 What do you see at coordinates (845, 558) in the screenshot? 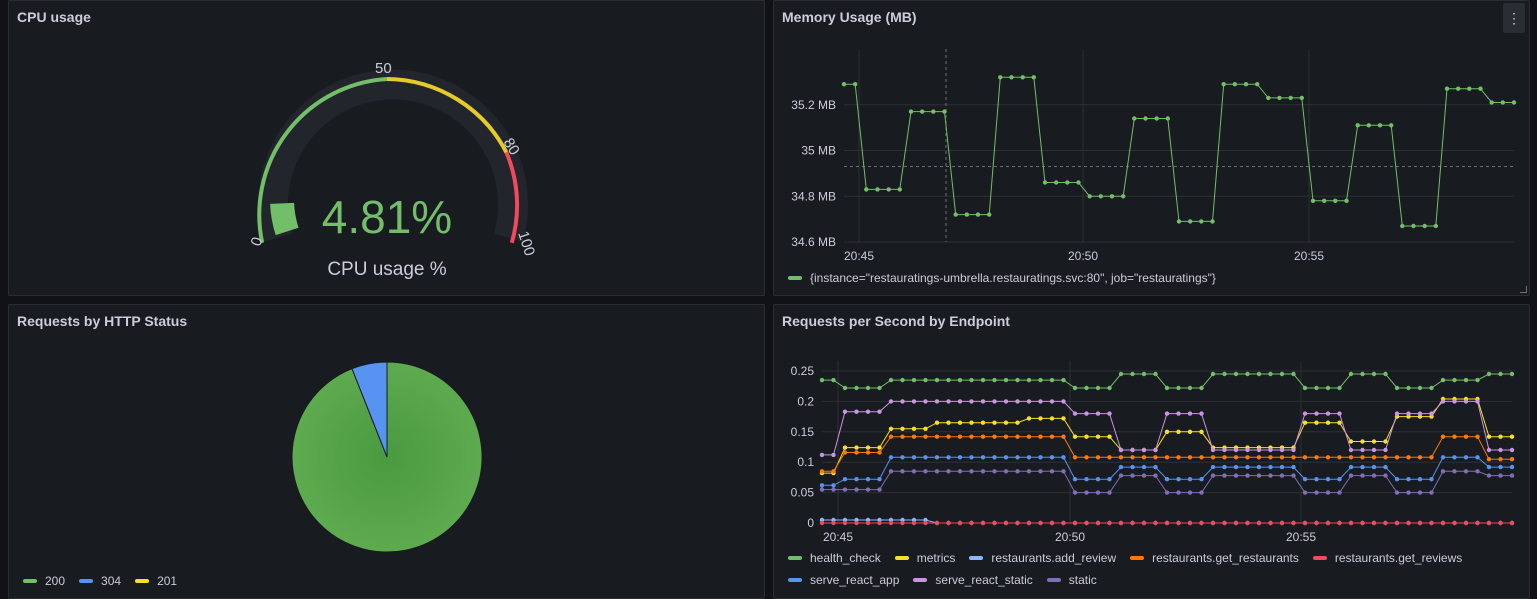
I see `legend-label: health_check` at bounding box center [845, 558].